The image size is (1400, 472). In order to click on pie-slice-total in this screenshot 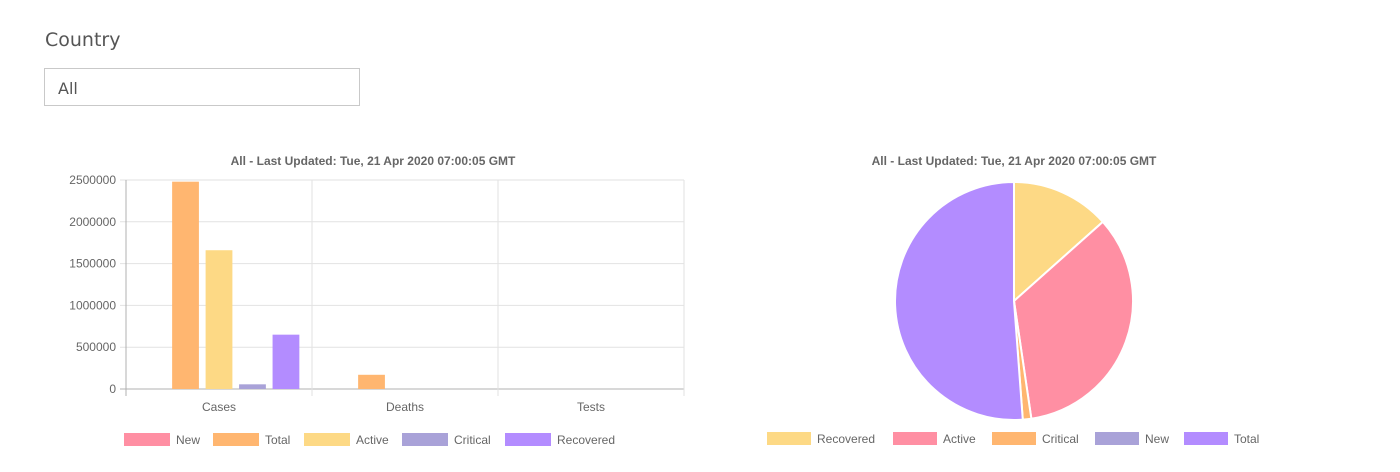, I will do `click(959, 300)`.